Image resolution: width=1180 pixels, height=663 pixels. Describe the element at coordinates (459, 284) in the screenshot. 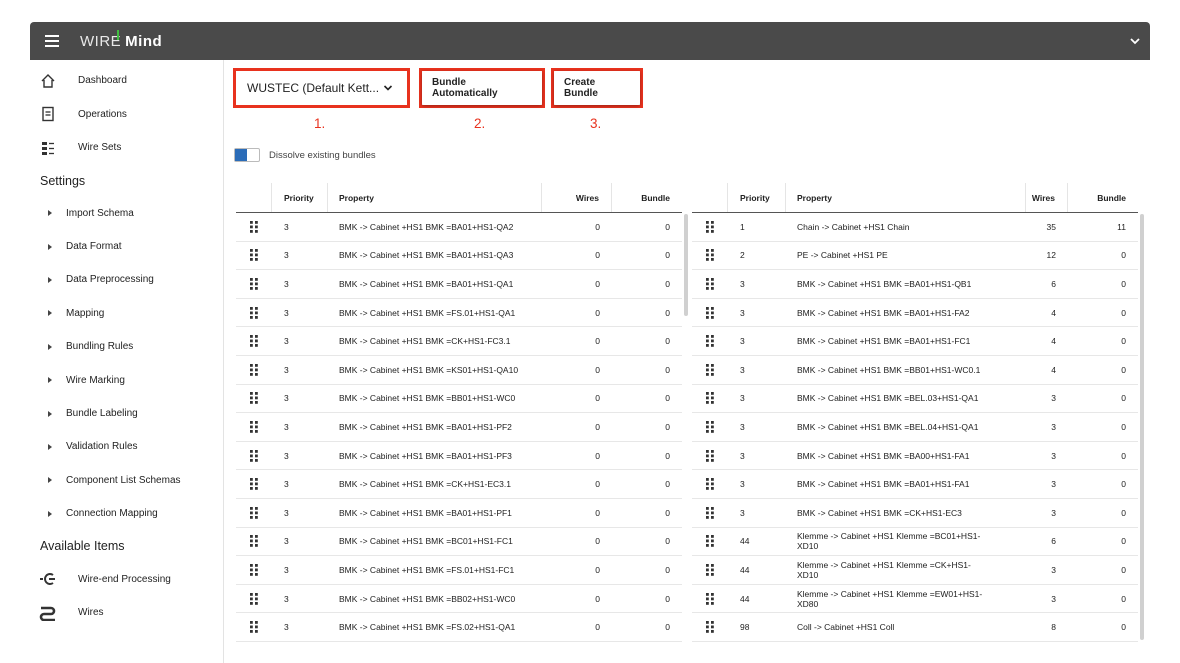

I see `table-row: 3 BMK -> Cabinet +HS1 BMK =BA01+HS1-QA1 0 0` at that location.